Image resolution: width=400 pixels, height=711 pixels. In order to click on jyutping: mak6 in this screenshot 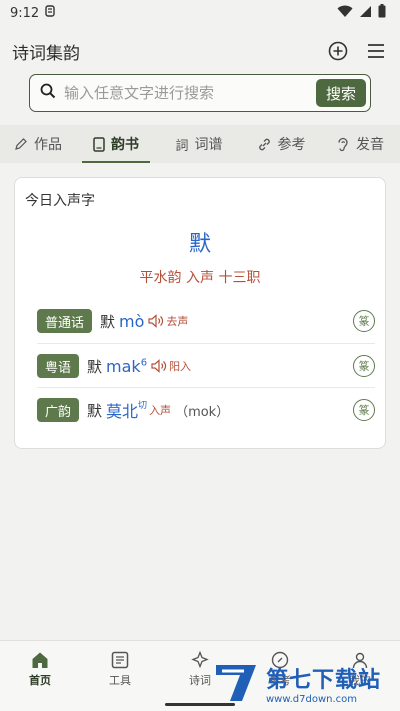, I will do `click(127, 366)`.